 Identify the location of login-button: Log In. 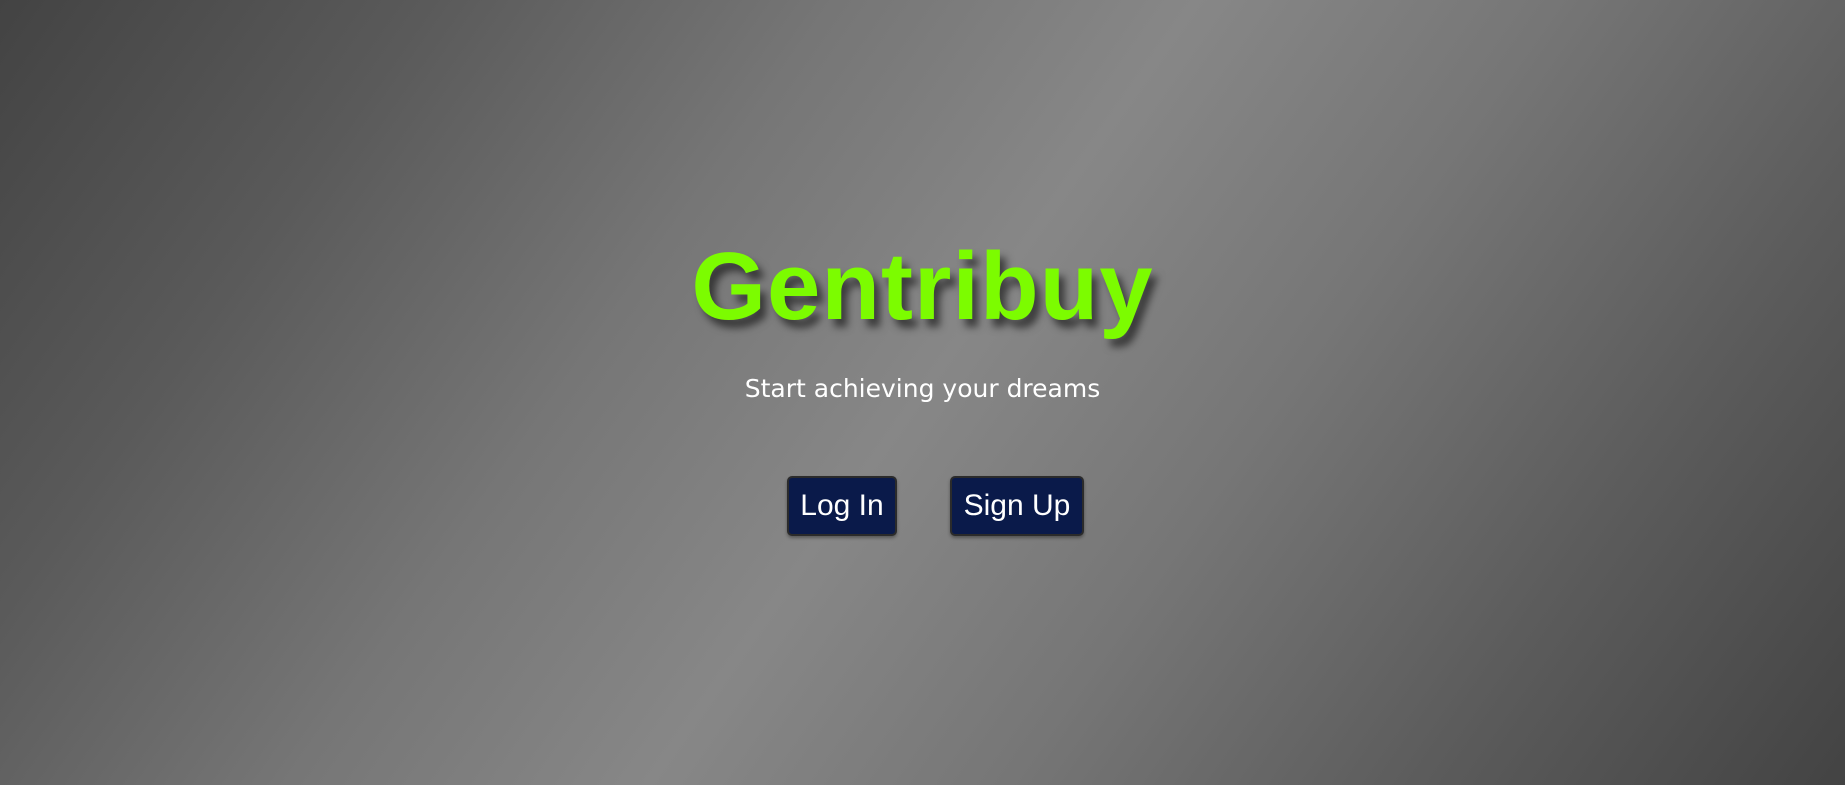
(842, 506).